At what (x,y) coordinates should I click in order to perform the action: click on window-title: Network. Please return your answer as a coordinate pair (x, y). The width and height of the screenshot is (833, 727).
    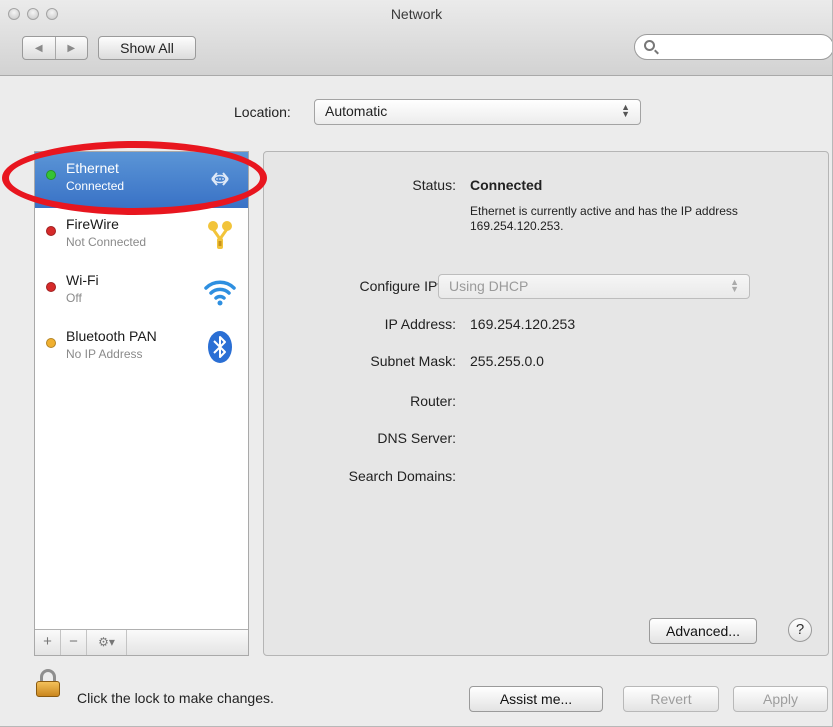
    Looking at the image, I should click on (416, 14).